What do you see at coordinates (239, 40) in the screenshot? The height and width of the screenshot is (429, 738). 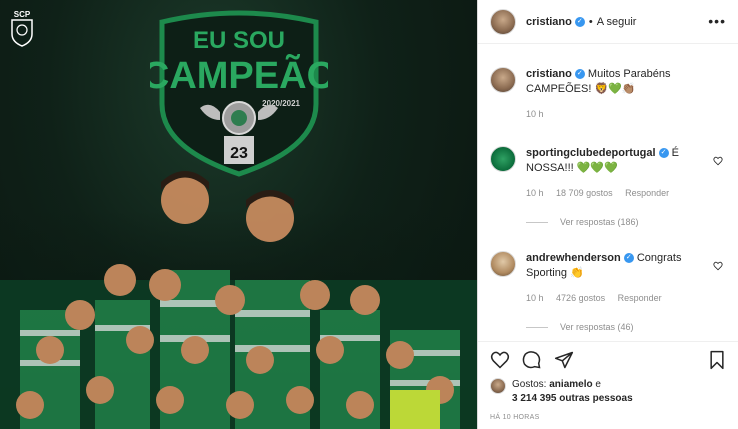 I see `title-line1: EU SOU` at bounding box center [239, 40].